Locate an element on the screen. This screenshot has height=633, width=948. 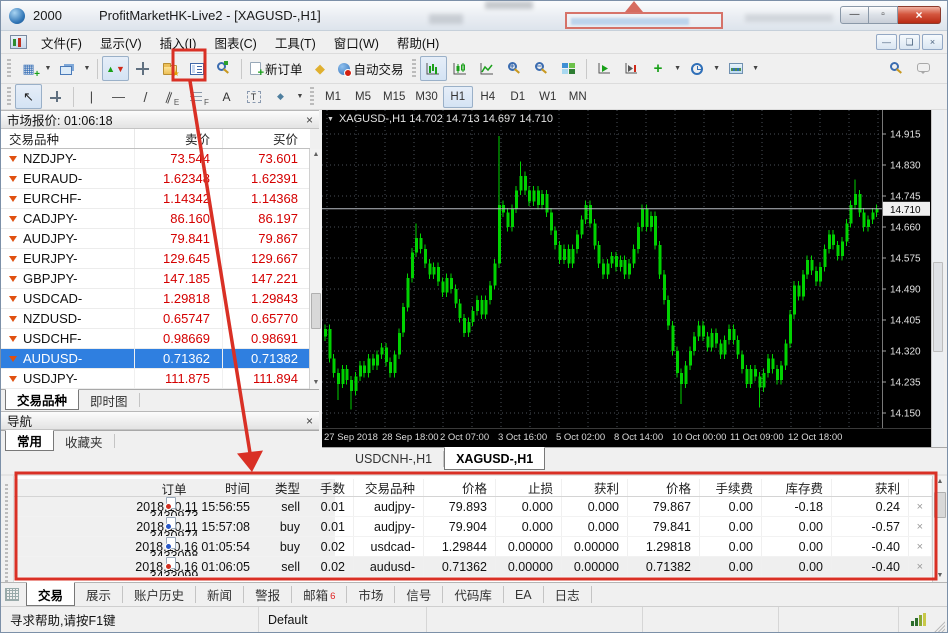
zoom-in-button is located at coordinates (514, 68).